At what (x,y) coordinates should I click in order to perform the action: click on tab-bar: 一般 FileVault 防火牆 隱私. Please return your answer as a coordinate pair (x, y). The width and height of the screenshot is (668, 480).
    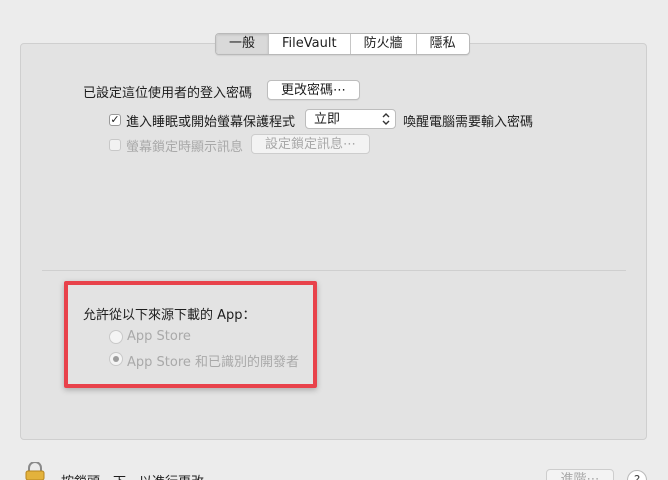
    Looking at the image, I should click on (342, 44).